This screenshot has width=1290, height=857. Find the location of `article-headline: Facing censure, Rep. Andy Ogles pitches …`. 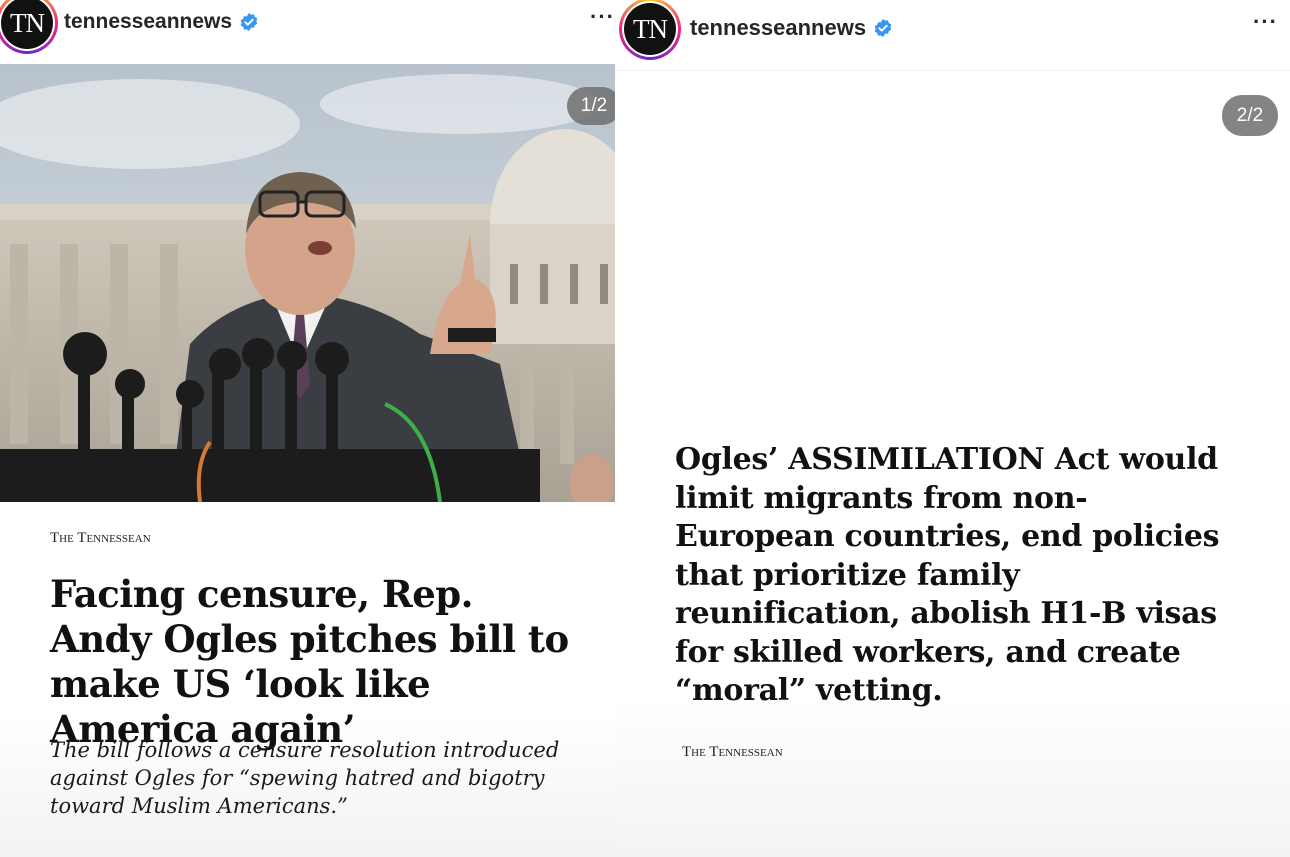

article-headline: Facing censure, Rep. Andy Ogles pitches … is located at coordinates (309, 661).